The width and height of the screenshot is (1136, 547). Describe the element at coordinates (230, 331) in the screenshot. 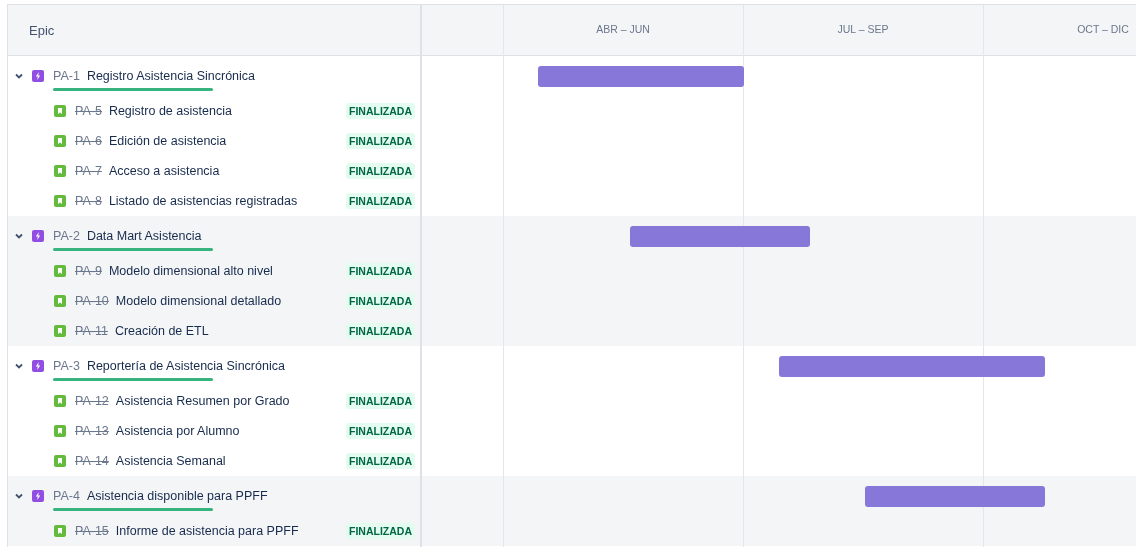

I see `issue-title: Creación de ETL` at that location.